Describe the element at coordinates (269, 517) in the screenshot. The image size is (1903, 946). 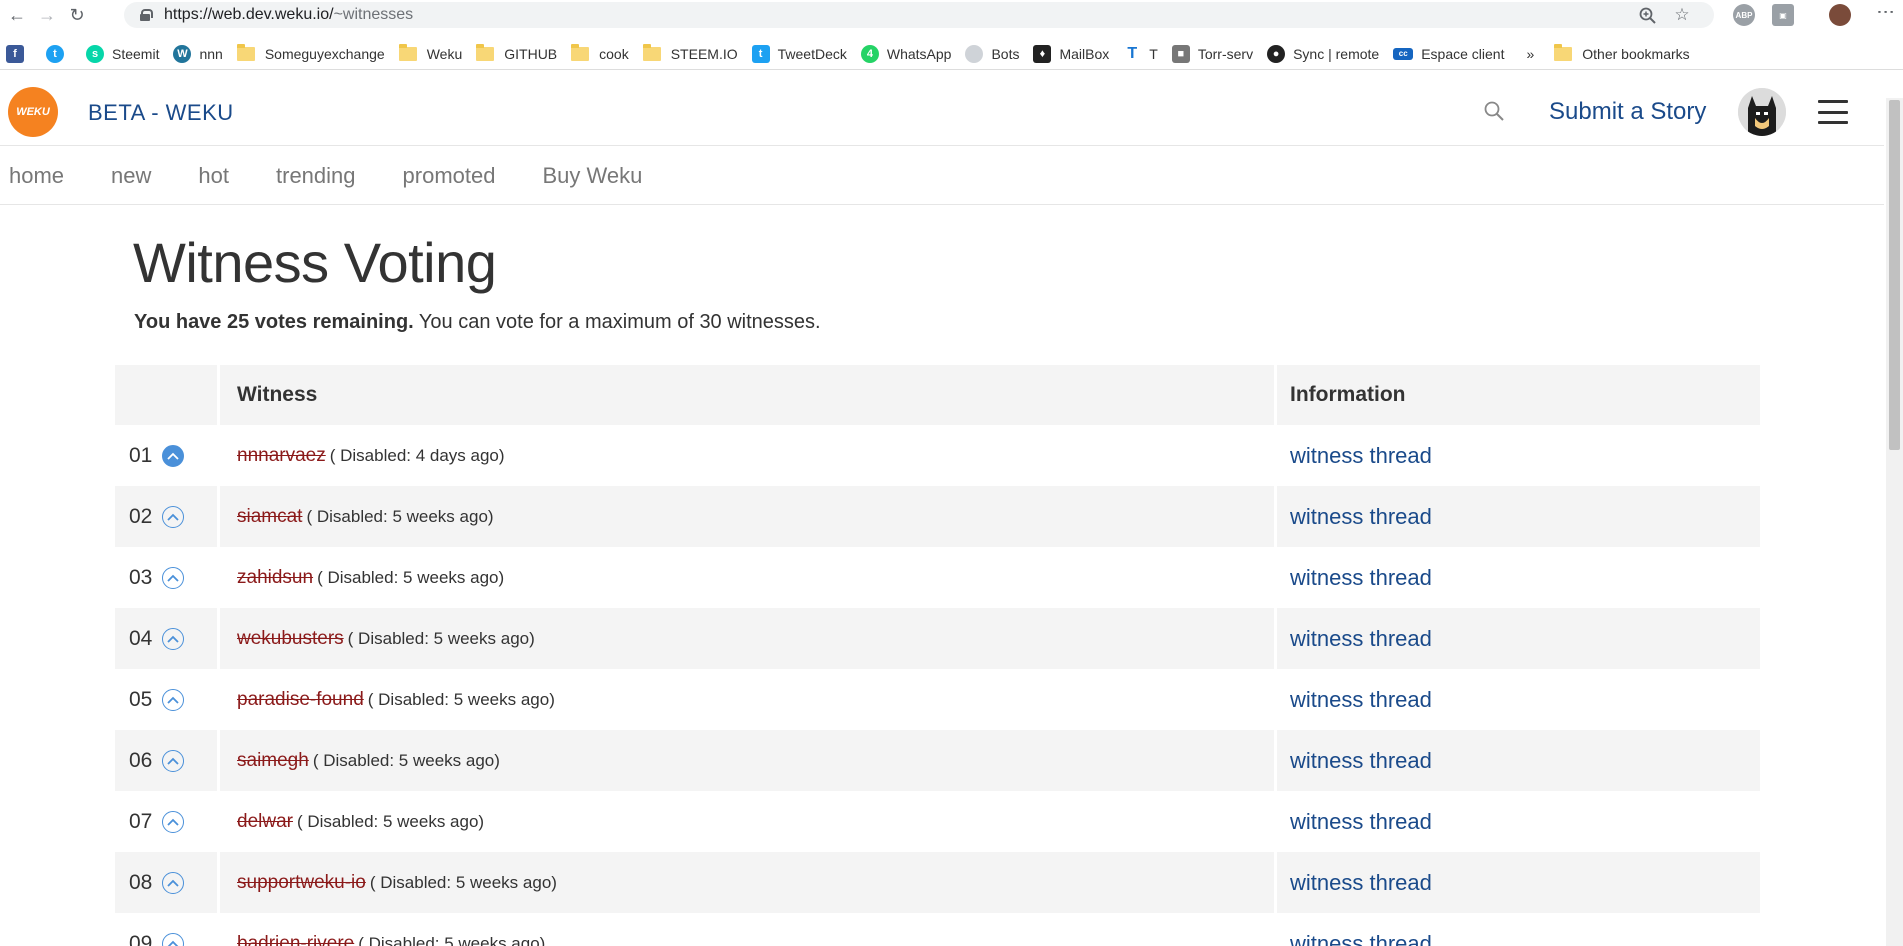
I see `witness-name-link: siamcat` at that location.